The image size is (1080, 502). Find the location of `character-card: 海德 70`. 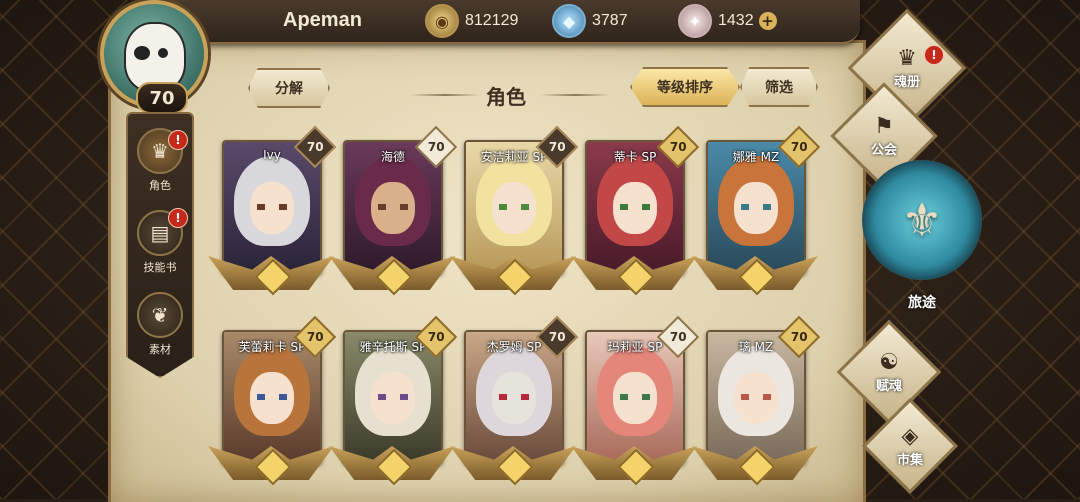

character-card: 海德 70 is located at coordinates (393, 210).